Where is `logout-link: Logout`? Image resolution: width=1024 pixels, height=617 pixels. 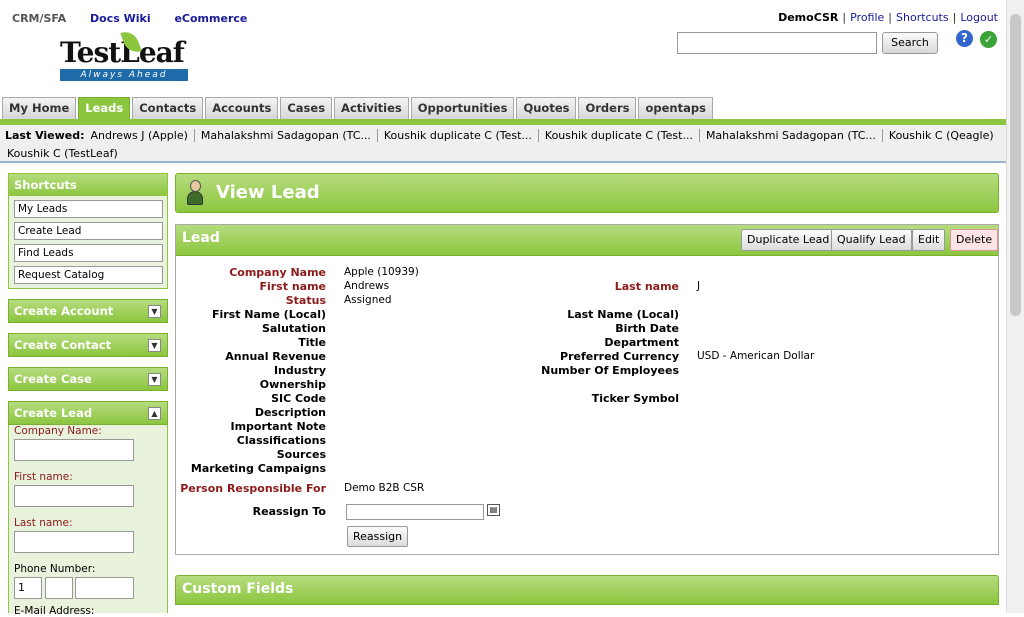
logout-link: Logout is located at coordinates (979, 17).